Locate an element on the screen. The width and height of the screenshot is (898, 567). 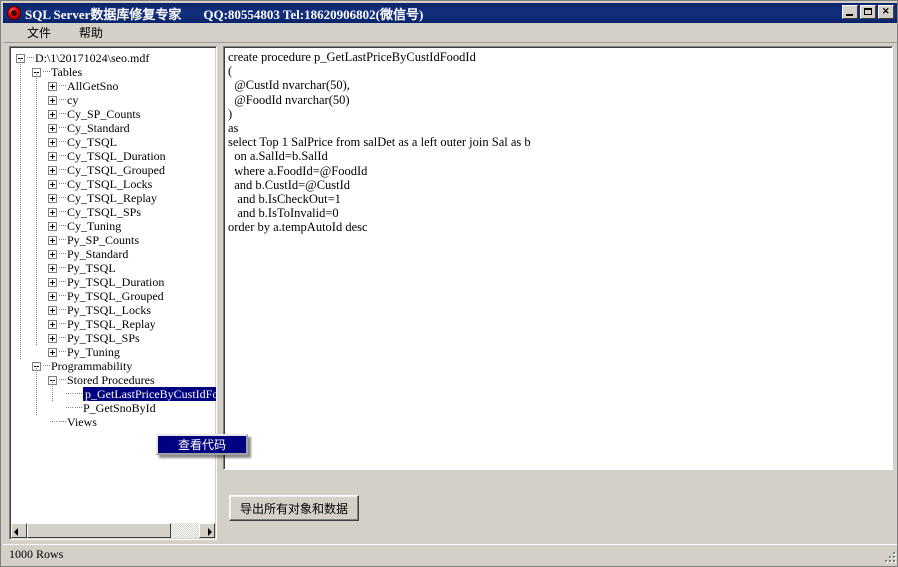
scroll-right-arrow-icon is located at coordinates (207, 530).